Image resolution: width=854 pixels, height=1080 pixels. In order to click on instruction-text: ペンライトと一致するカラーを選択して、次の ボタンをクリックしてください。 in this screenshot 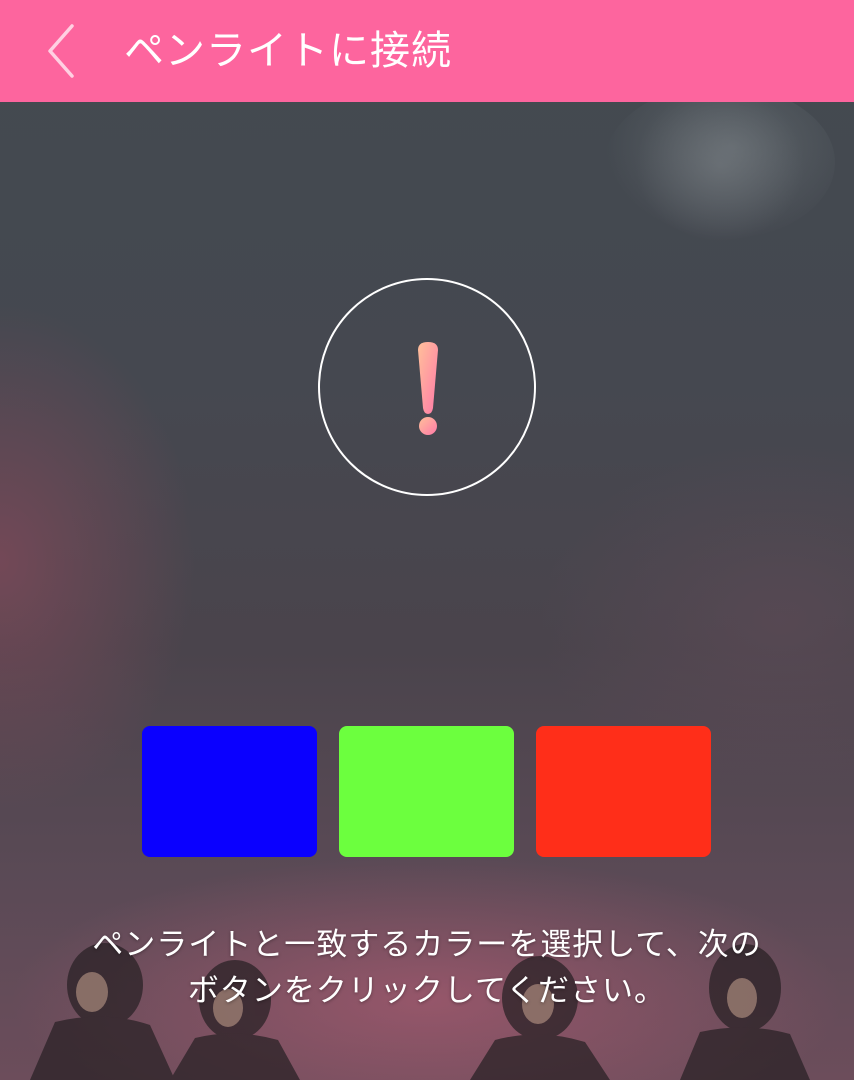, I will do `click(427, 968)`.